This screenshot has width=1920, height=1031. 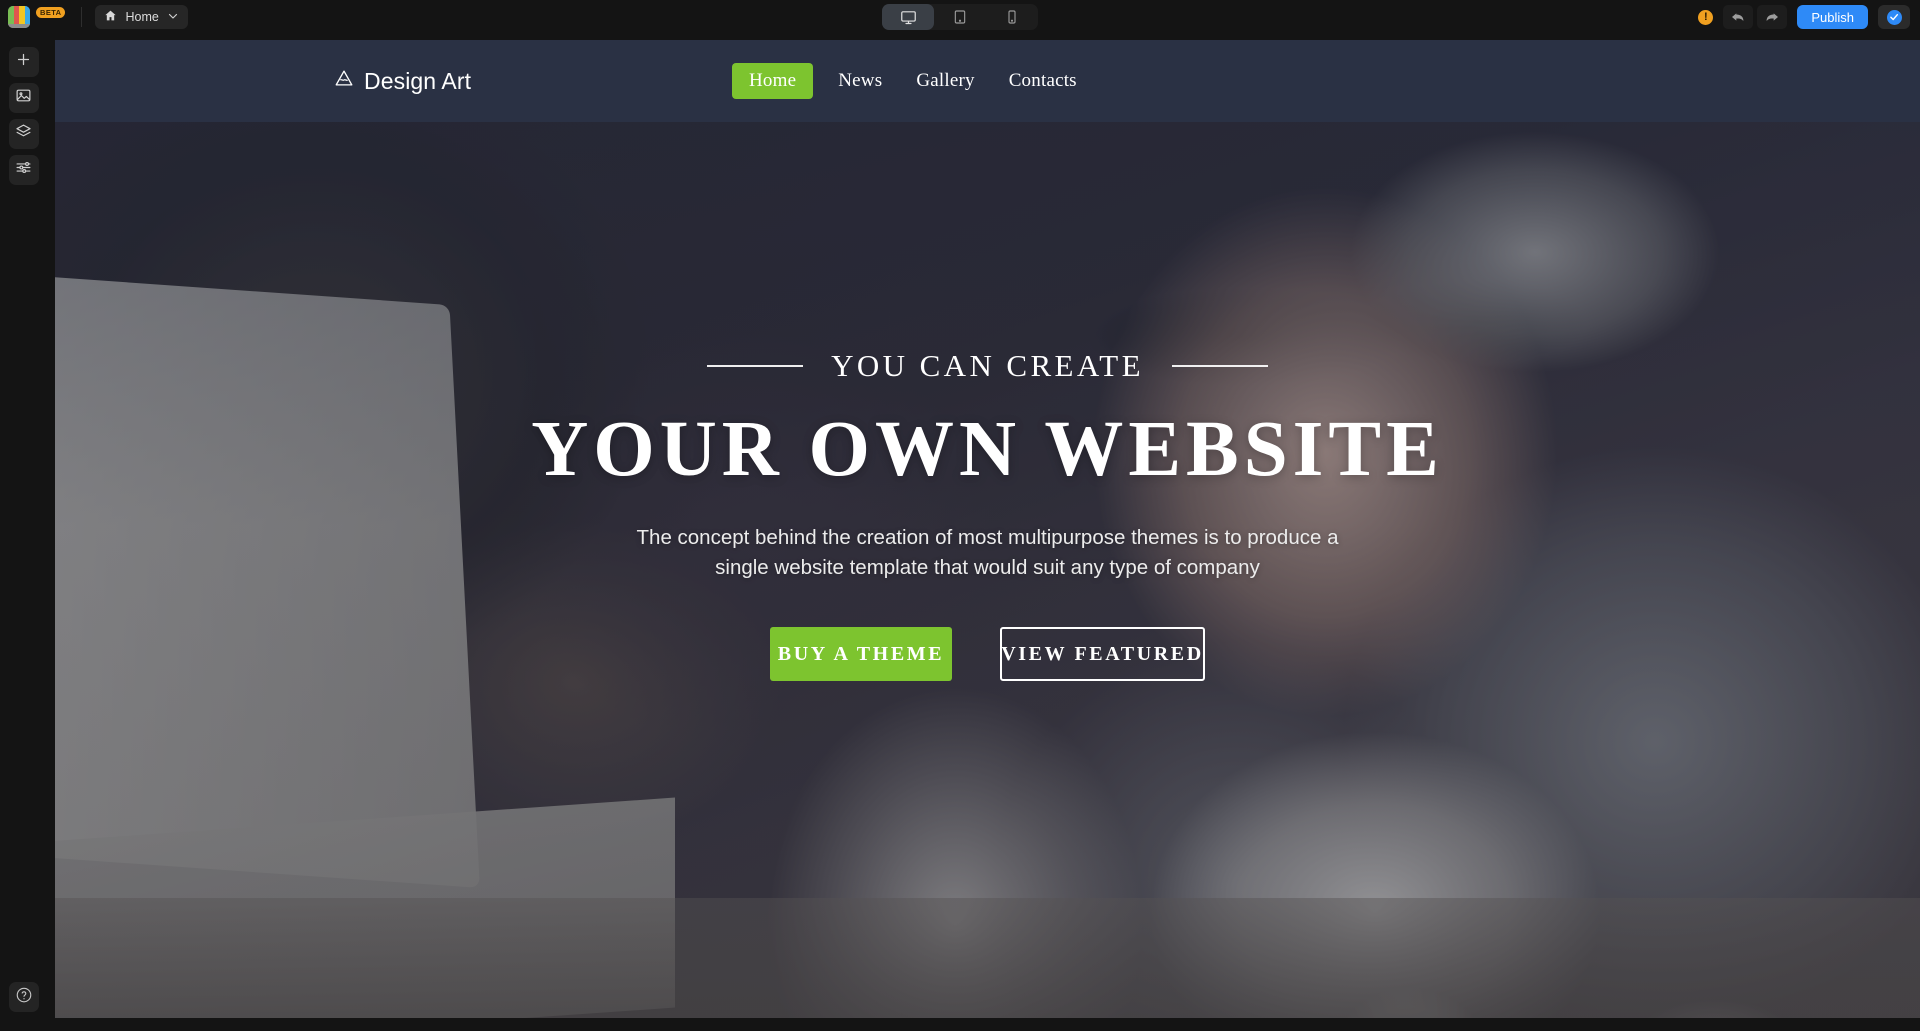 I want to click on device-tab-mobile, so click(x=1012, y=17).